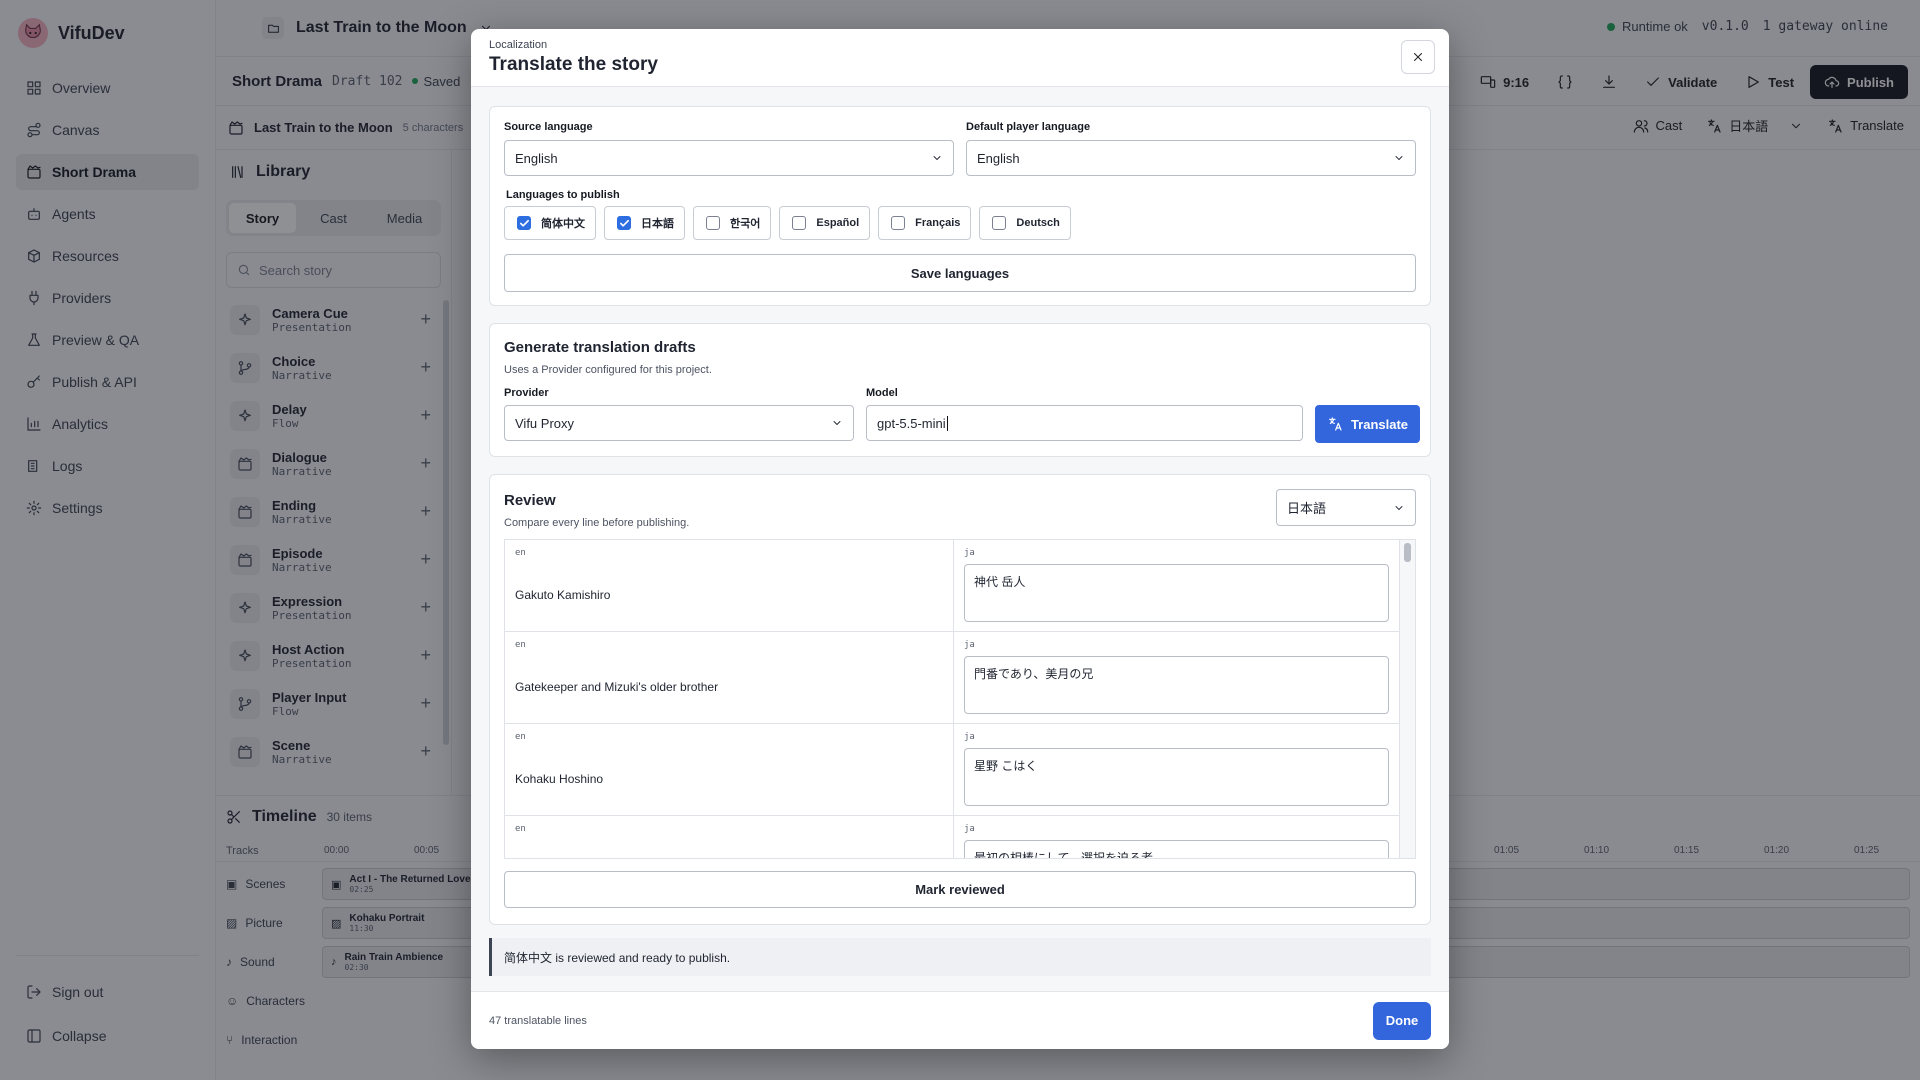 The width and height of the screenshot is (1920, 1080). I want to click on source-cell: en, so click(729, 837).